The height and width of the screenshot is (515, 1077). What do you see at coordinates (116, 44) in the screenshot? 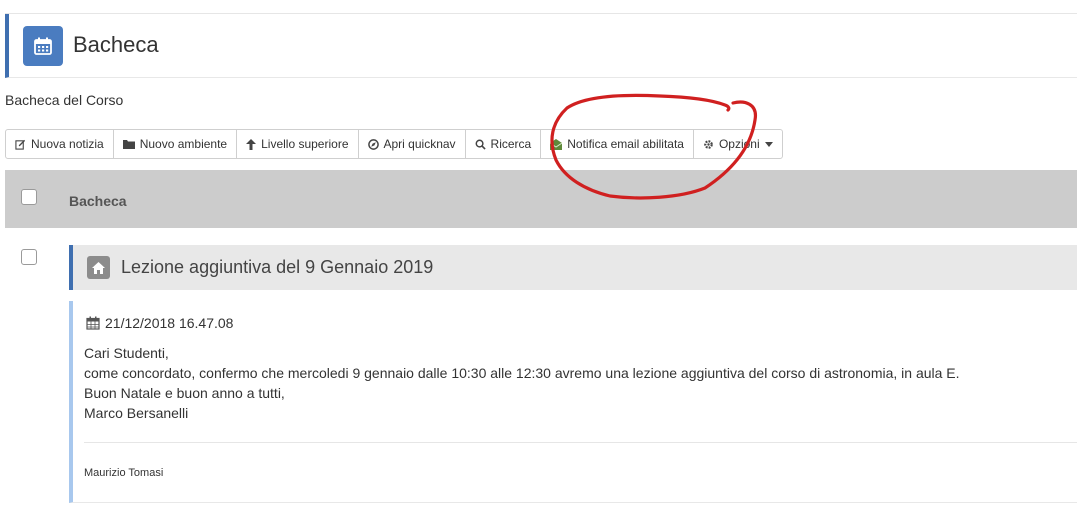
I see `page-title: Bacheca` at bounding box center [116, 44].